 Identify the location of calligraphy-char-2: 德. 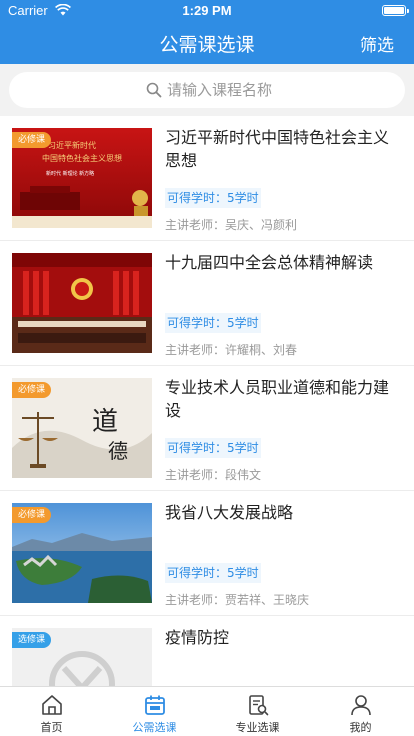
(118, 451).